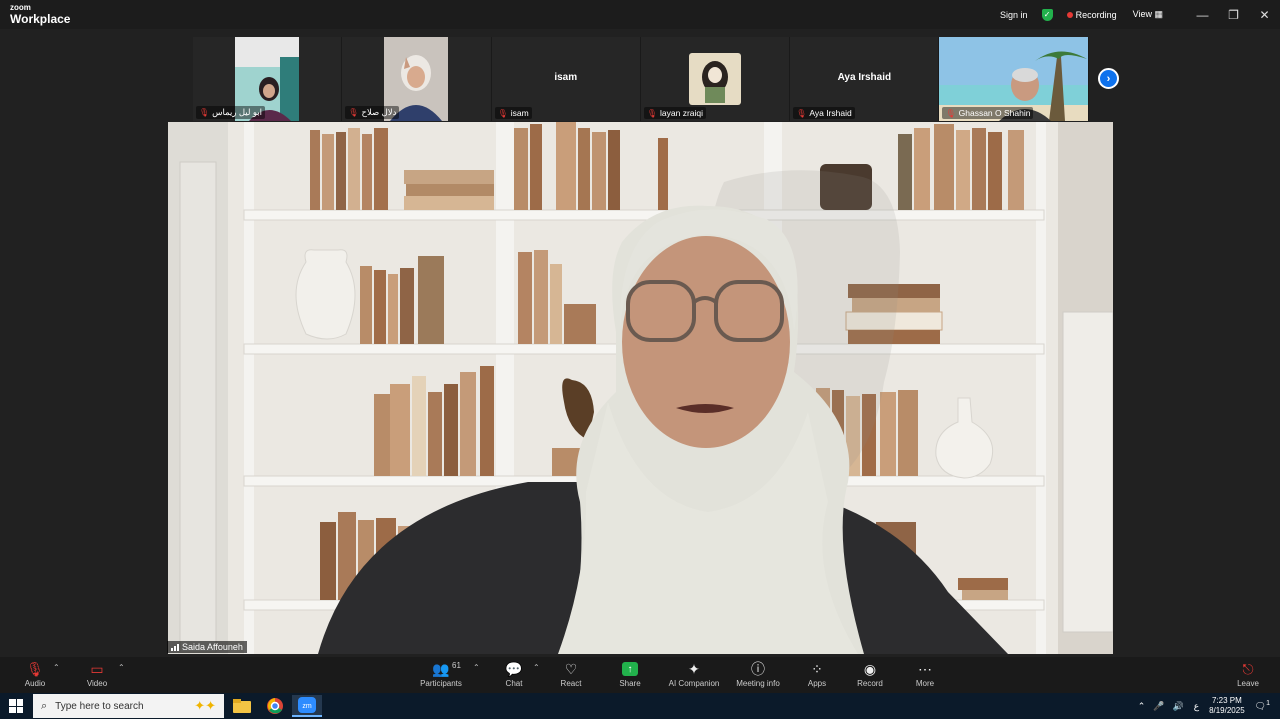  What do you see at coordinates (571, 683) in the screenshot?
I see `react-label: React` at bounding box center [571, 683].